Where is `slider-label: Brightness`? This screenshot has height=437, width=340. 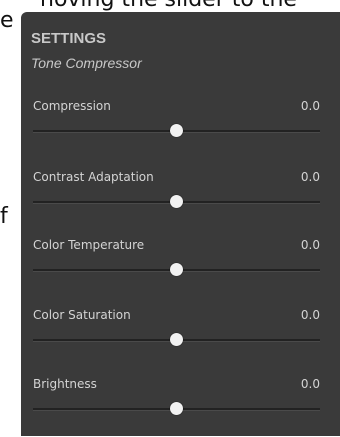
slider-label: Brightness is located at coordinates (65, 384).